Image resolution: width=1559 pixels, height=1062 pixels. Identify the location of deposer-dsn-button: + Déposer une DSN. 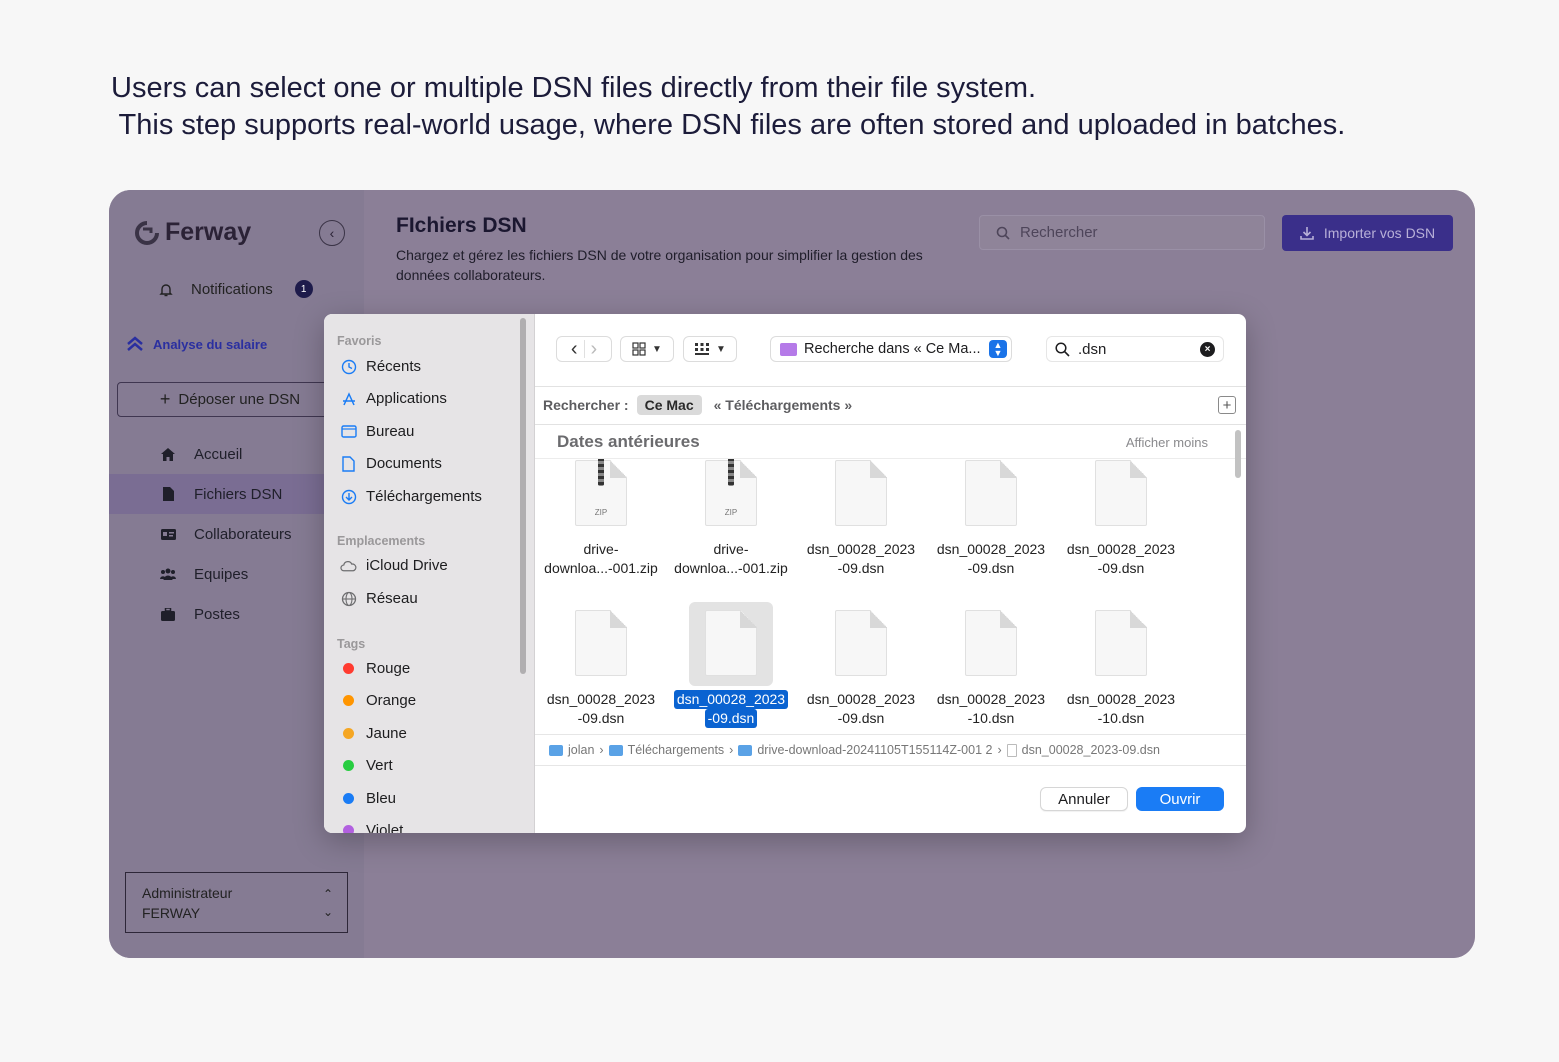
(230, 399).